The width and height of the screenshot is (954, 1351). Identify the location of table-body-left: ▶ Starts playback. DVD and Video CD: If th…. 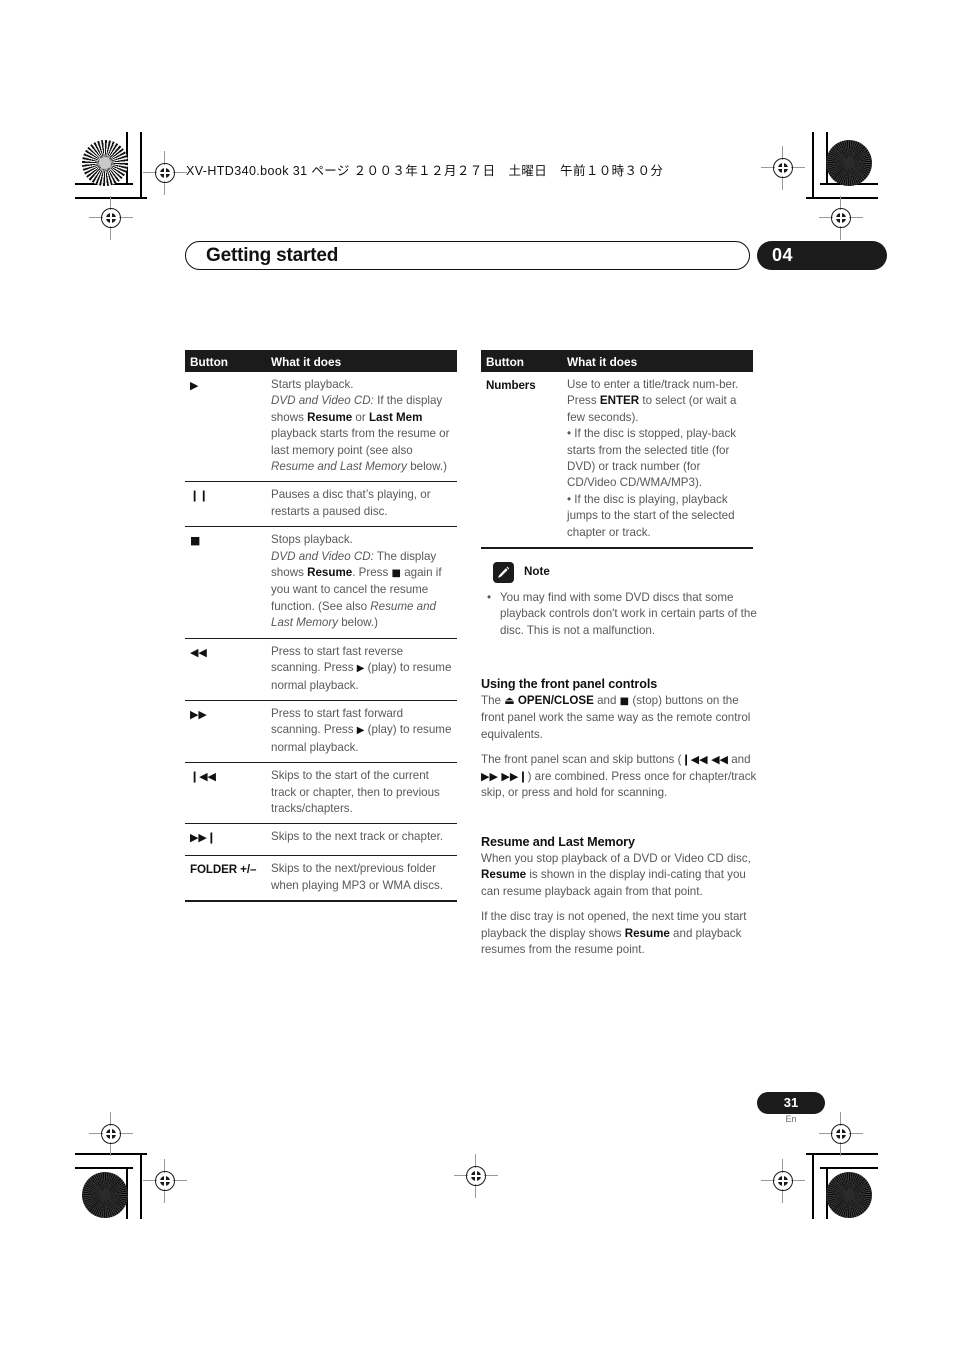
(321, 637).